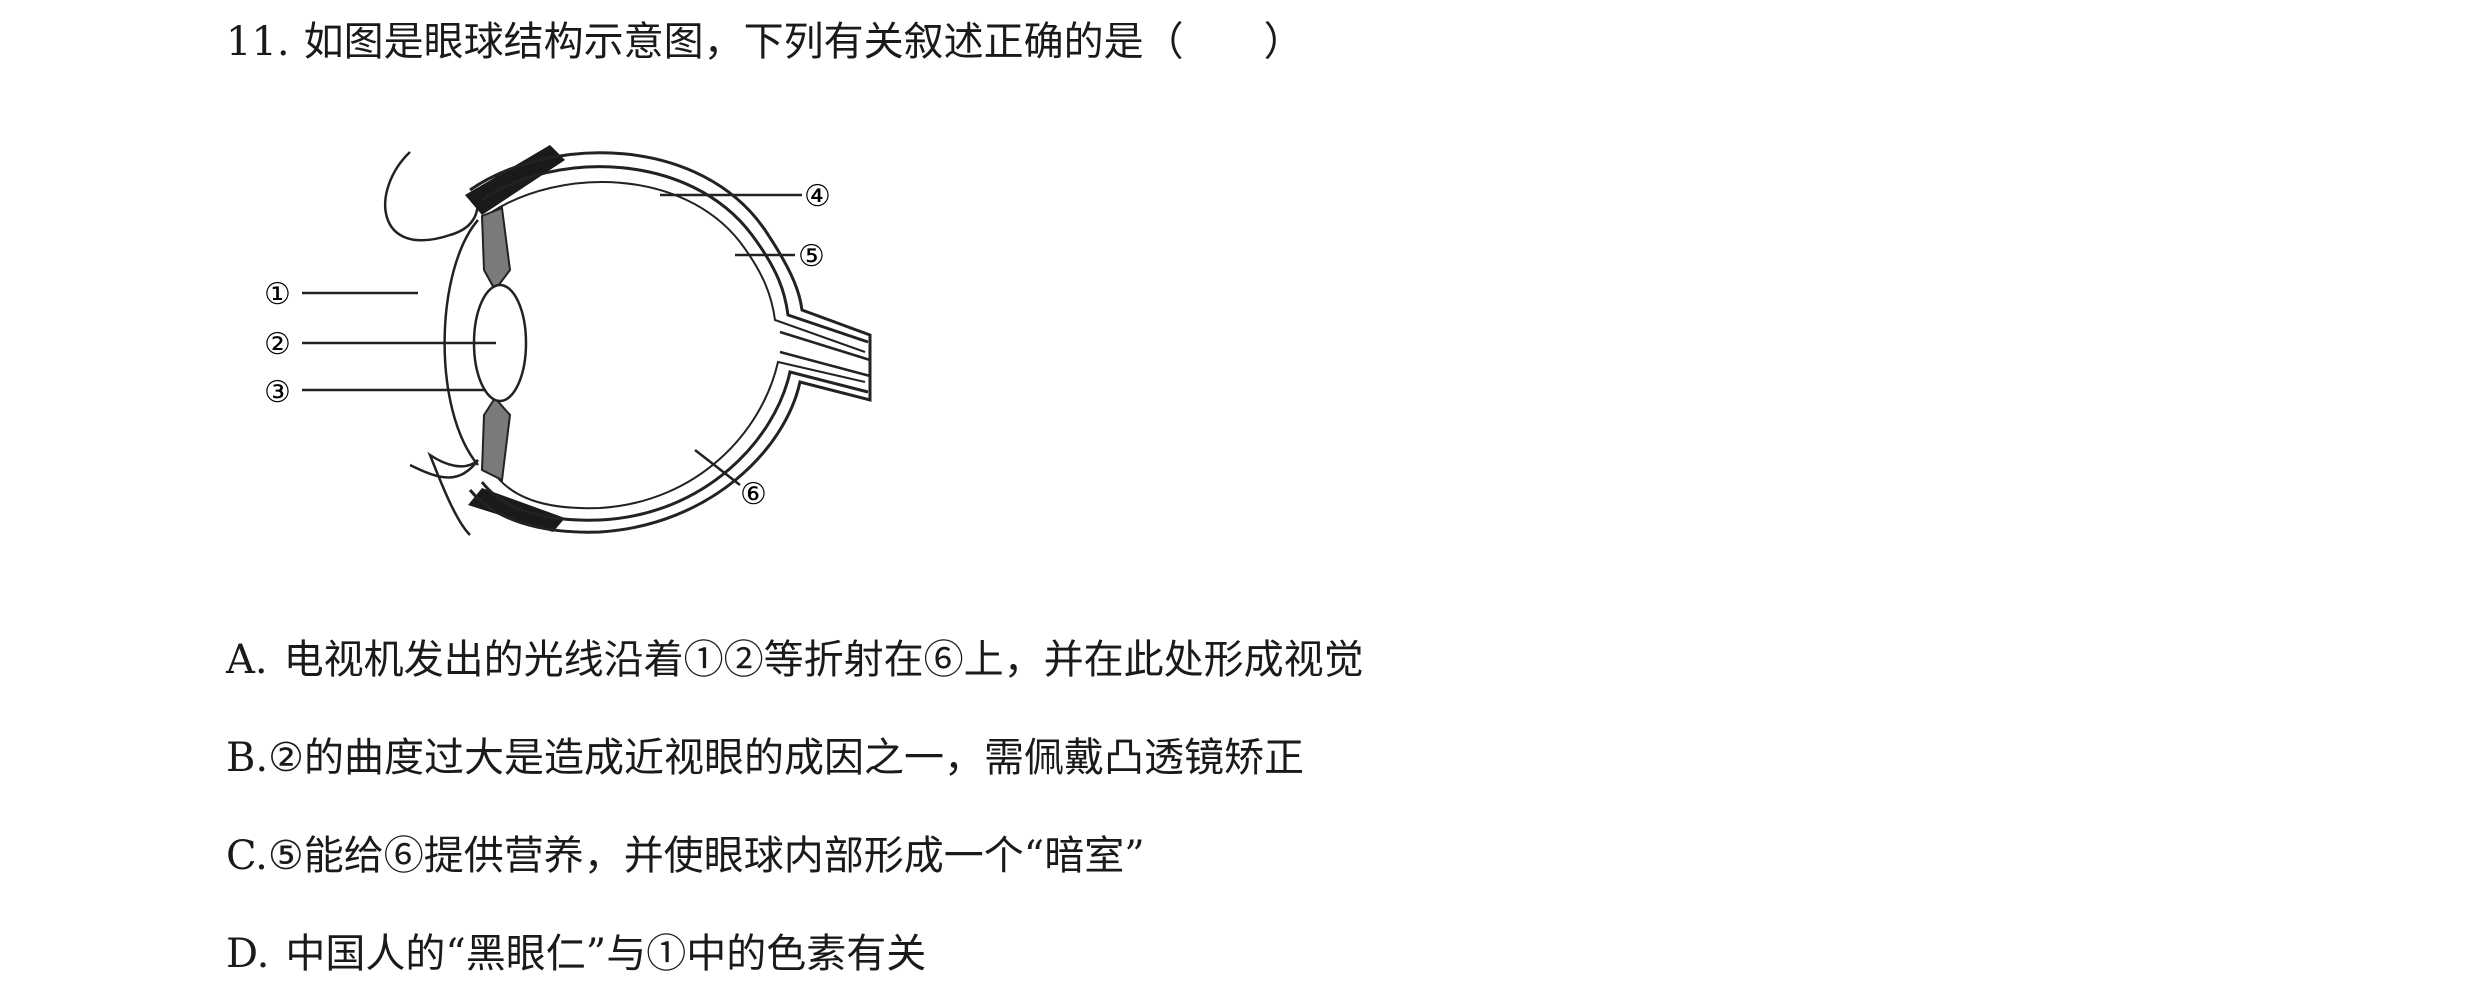  I want to click on label-6: ⑥, so click(753, 494).